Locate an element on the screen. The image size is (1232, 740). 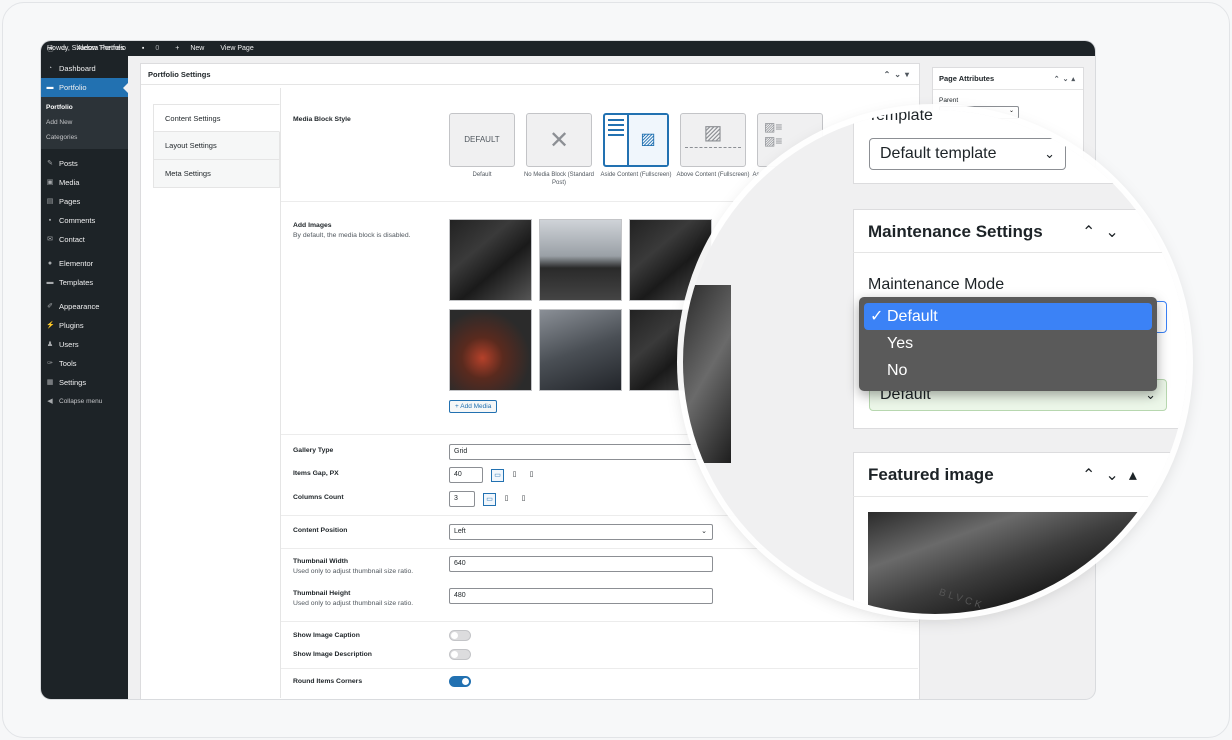
mail-icon: ✉ is located at coordinates (50, 239).